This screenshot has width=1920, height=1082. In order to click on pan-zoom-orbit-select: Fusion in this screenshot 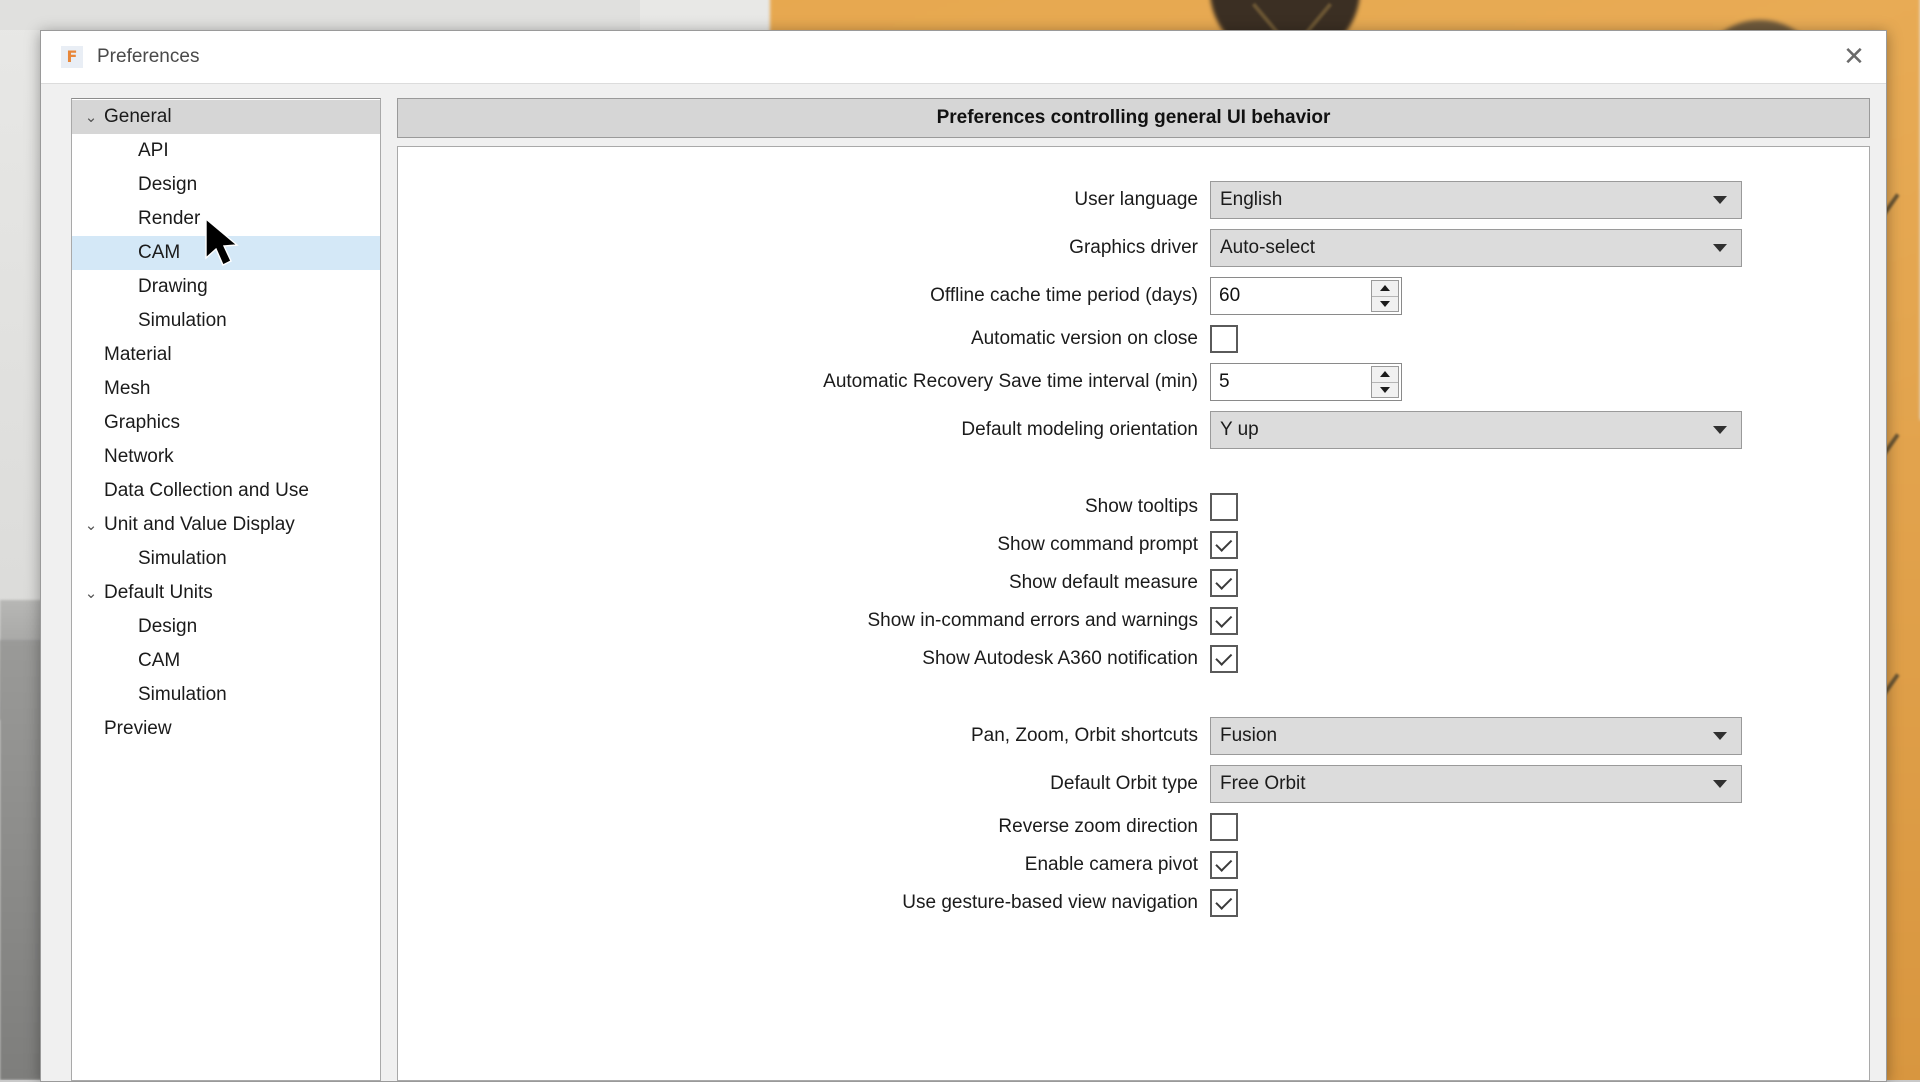, I will do `click(1476, 736)`.